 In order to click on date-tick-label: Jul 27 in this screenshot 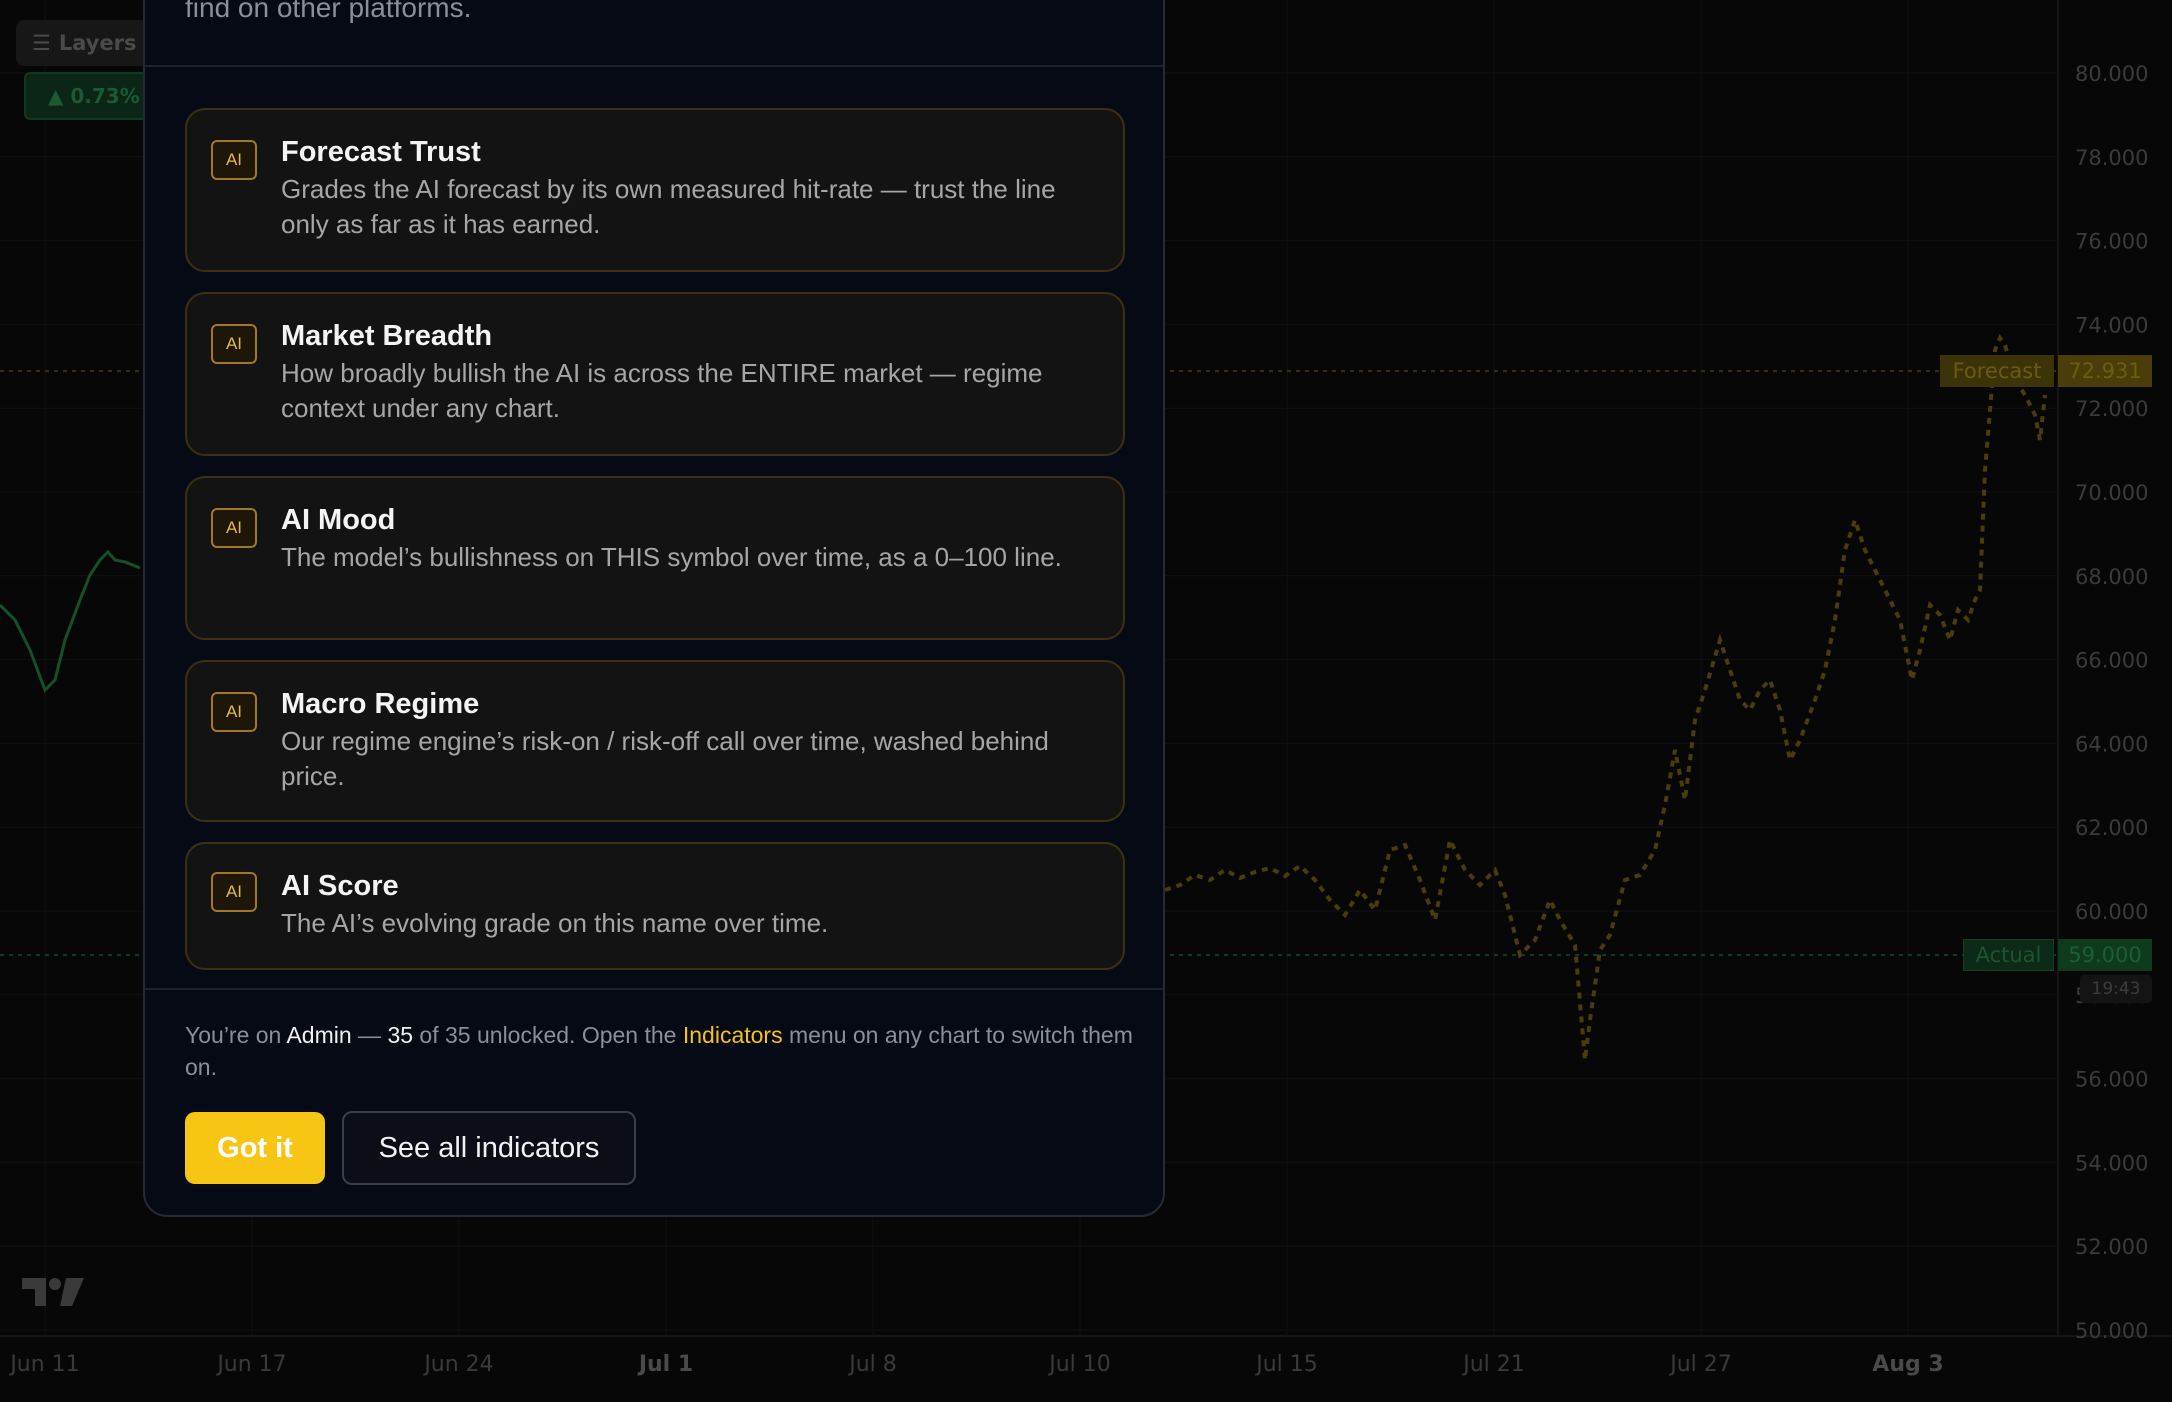, I will do `click(1700, 1364)`.